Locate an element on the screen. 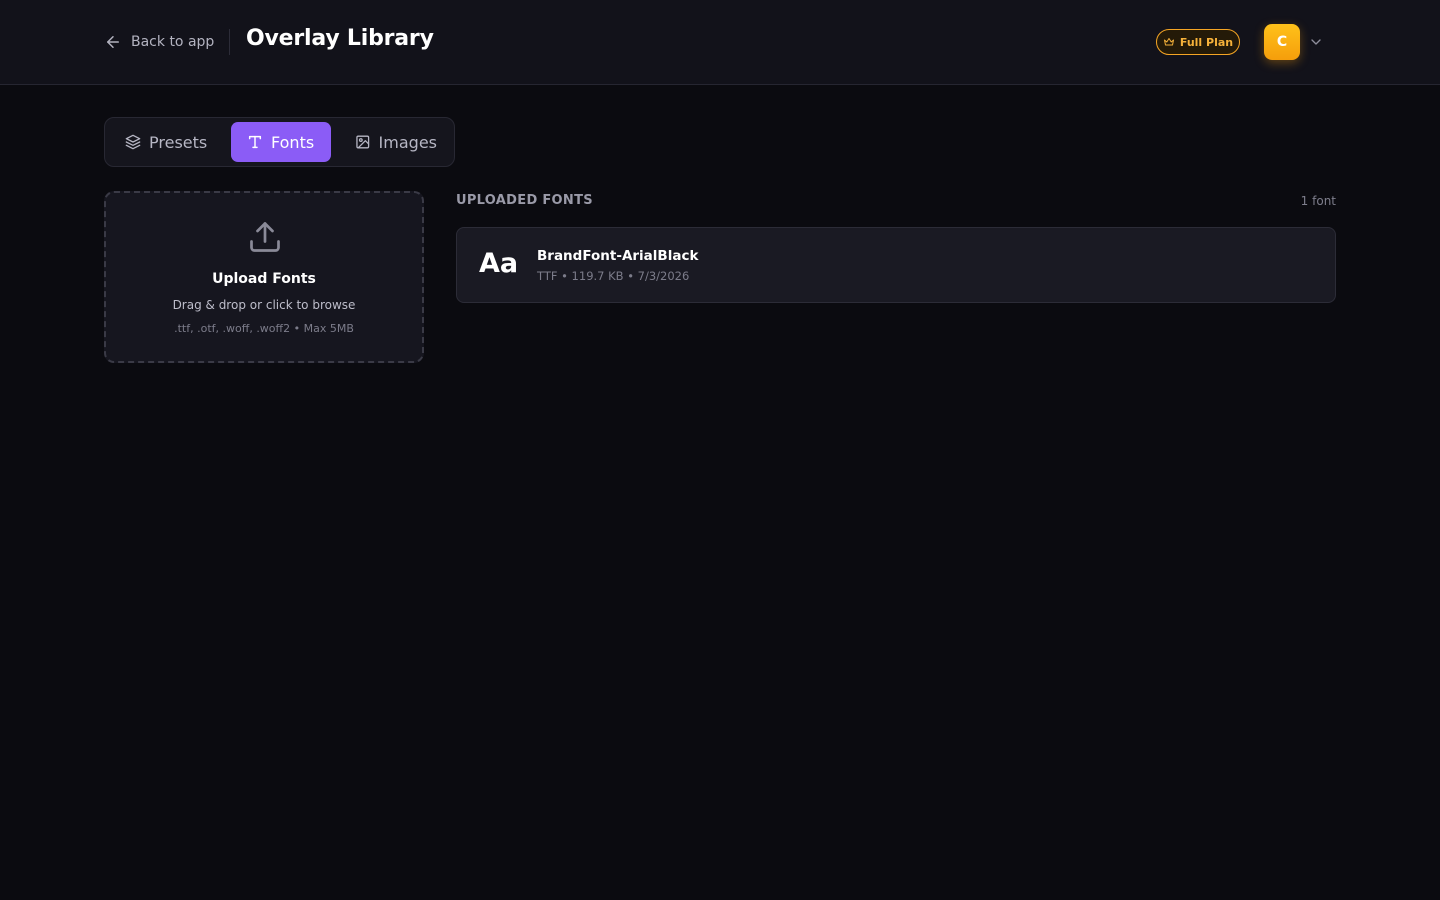  image-icon is located at coordinates (363, 142).